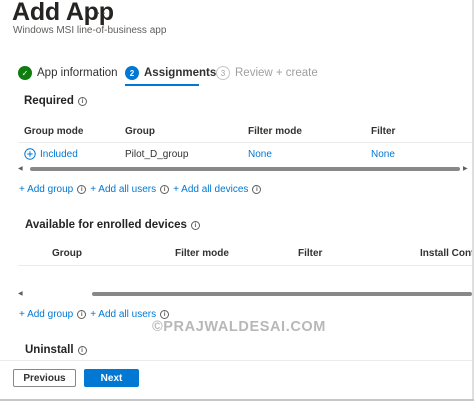  I want to click on section-title-text: Uninstall, so click(49, 350).